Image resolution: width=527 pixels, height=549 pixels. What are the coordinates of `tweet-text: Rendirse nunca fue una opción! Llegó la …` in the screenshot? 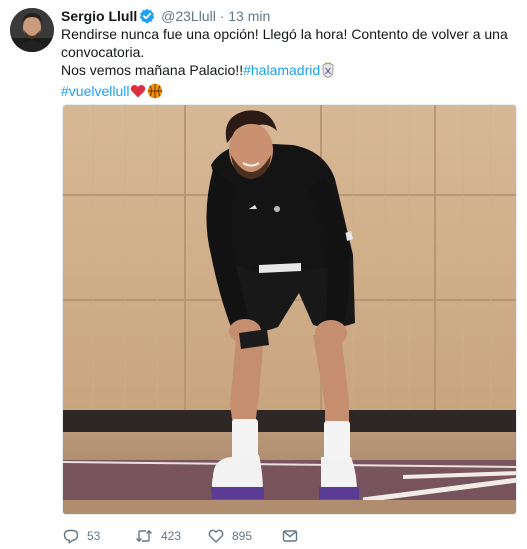 It's located at (288, 64).